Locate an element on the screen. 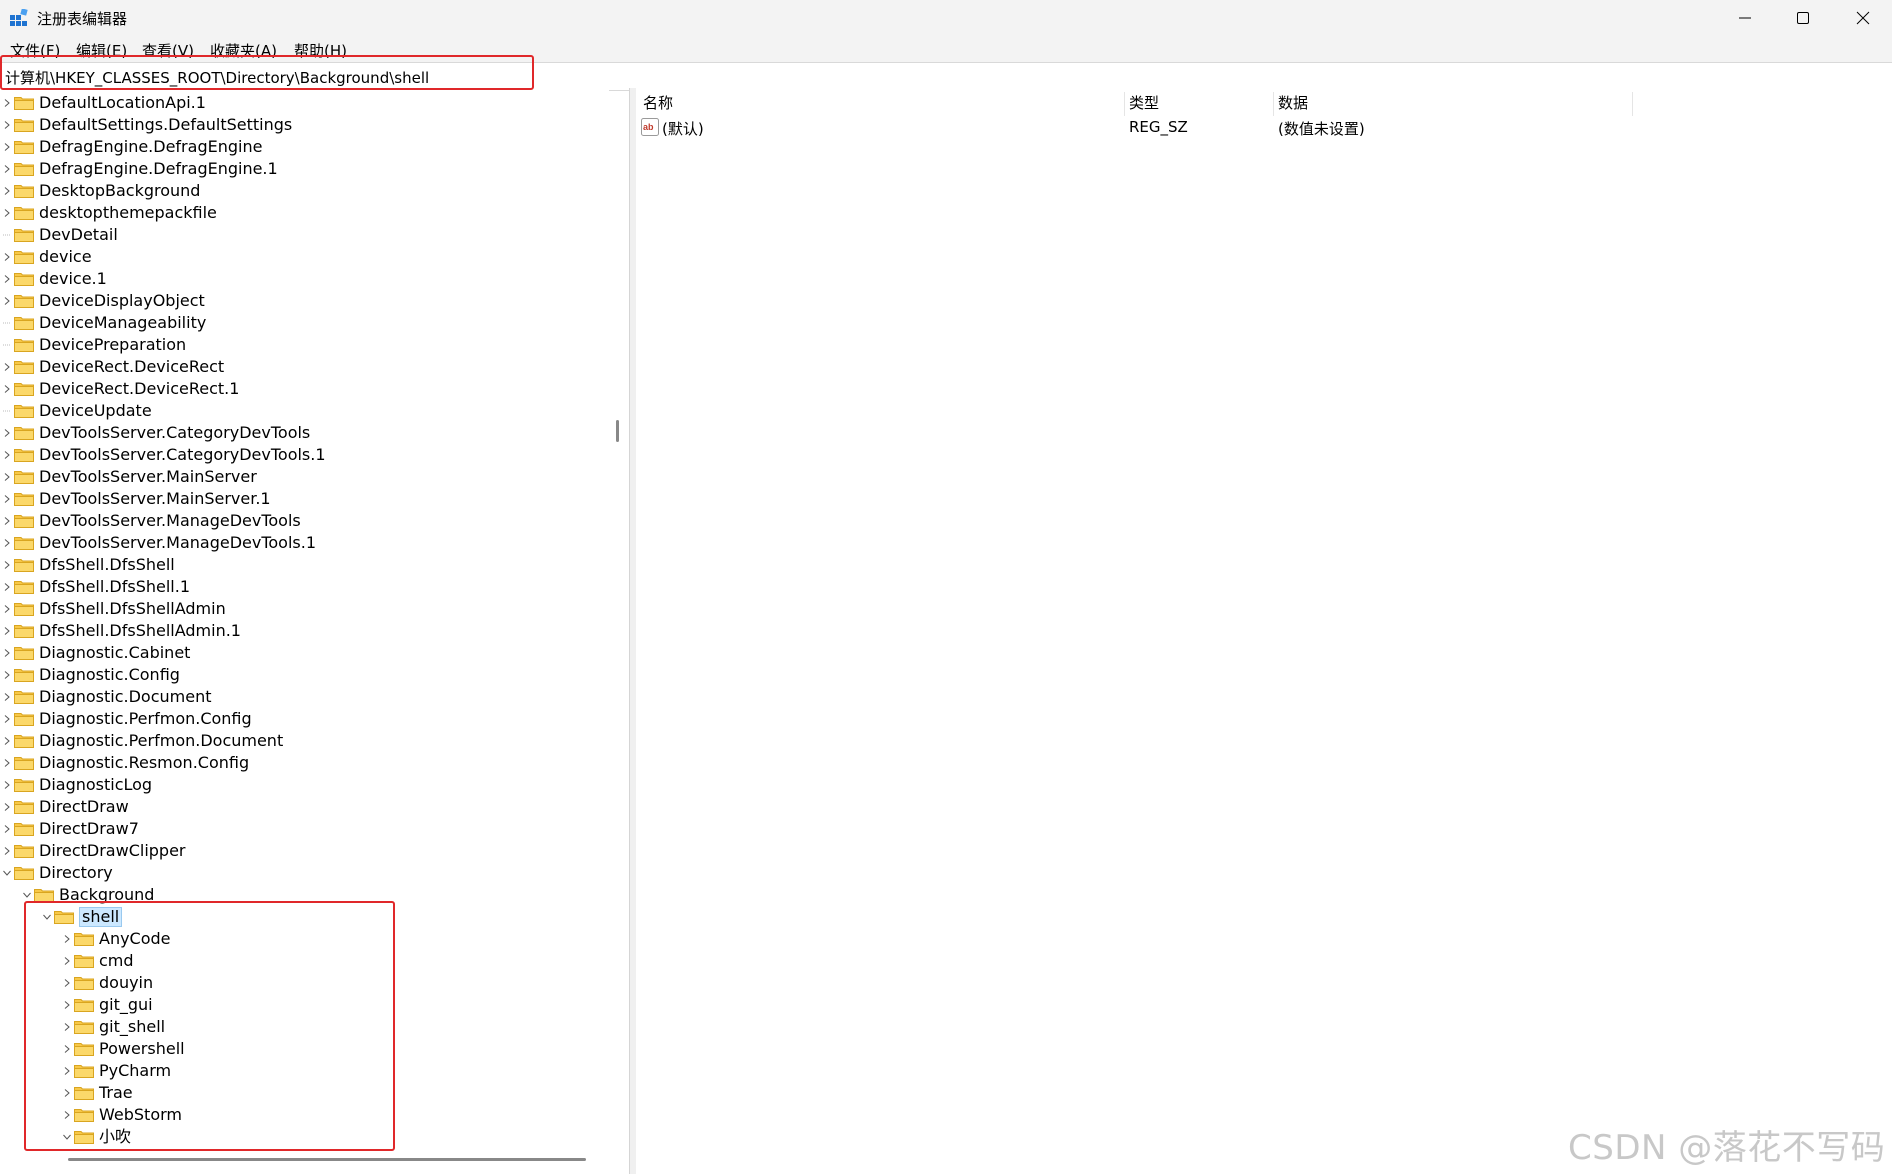 The height and width of the screenshot is (1174, 1892). tree-item-label: Diagnostic.Config is located at coordinates (109, 674).